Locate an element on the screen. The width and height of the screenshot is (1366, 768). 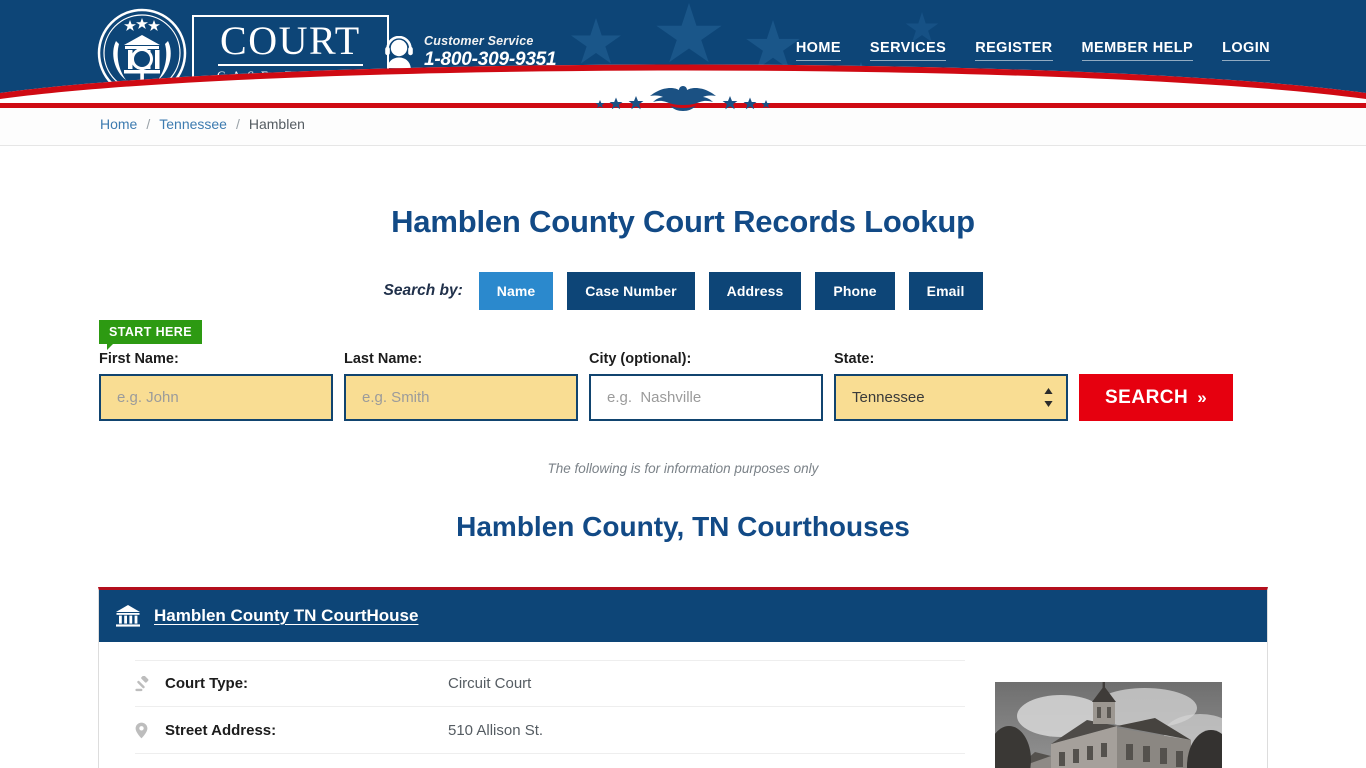
section-title: Hamblen County, TN Courthouses is located at coordinates (683, 526).